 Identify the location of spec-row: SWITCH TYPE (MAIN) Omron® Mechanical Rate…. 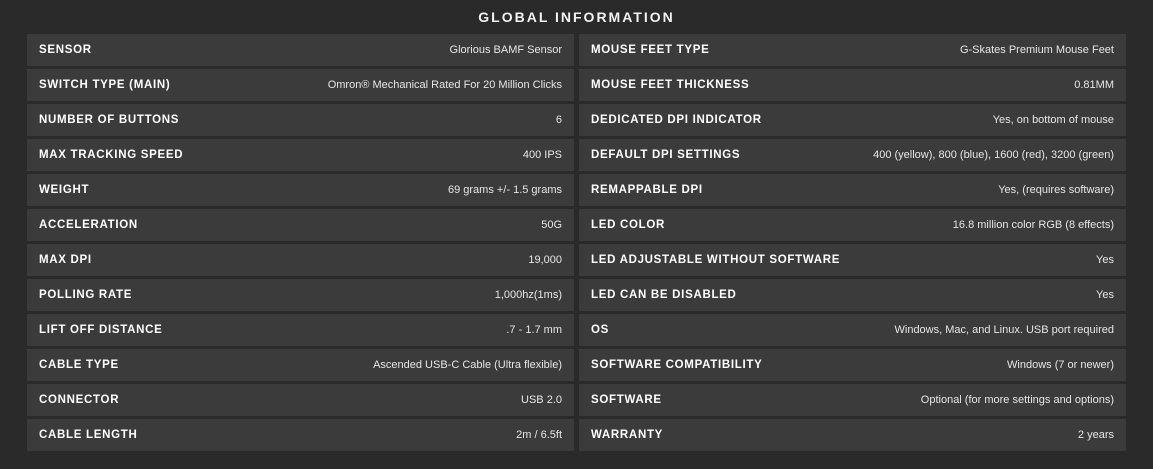
(300, 85).